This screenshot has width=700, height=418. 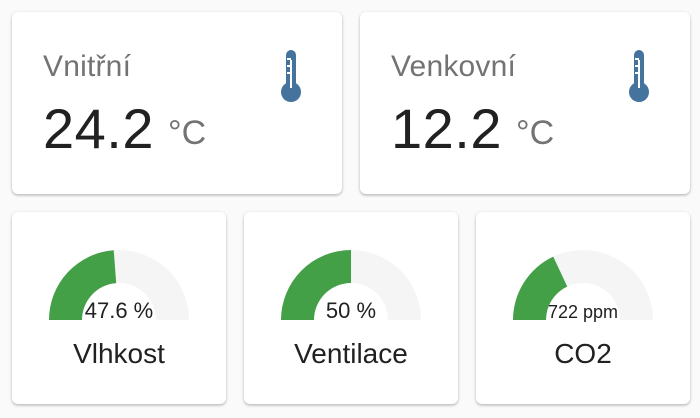 I want to click on sensor-reading: 24.2 °C, so click(x=124, y=128).